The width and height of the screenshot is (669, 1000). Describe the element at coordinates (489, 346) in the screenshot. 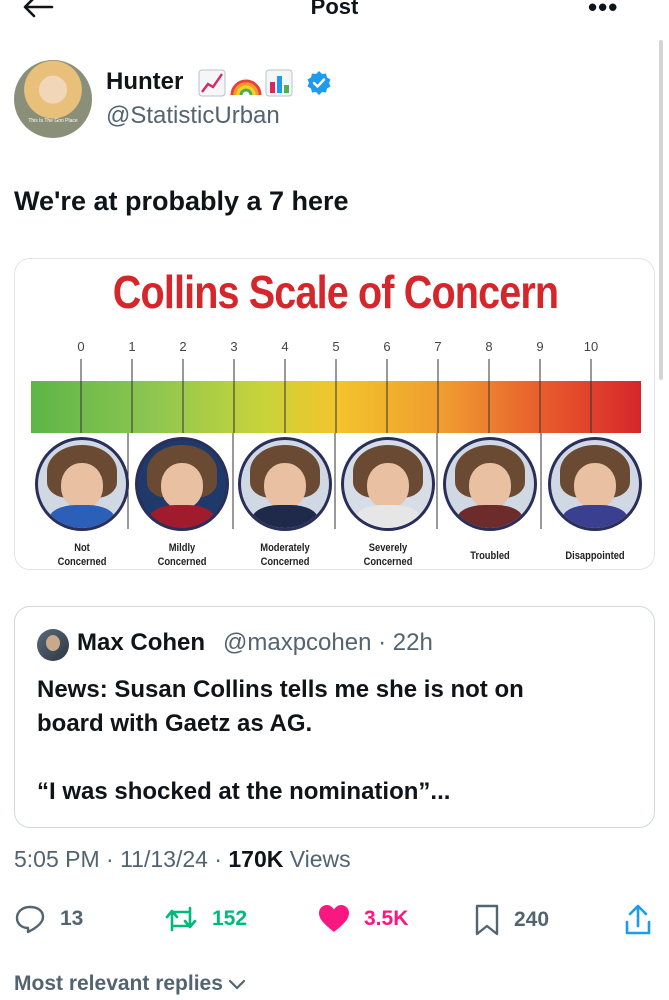

I see `tick-label: 8` at that location.